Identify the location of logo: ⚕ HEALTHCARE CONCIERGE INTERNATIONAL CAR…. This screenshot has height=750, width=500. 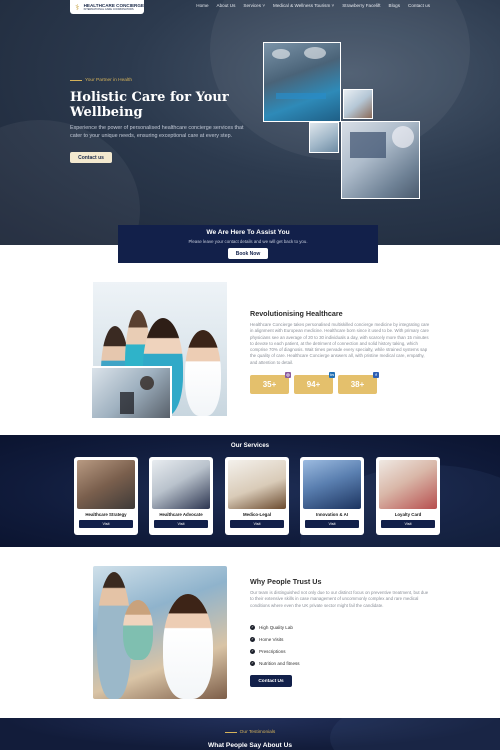
(107, 7).